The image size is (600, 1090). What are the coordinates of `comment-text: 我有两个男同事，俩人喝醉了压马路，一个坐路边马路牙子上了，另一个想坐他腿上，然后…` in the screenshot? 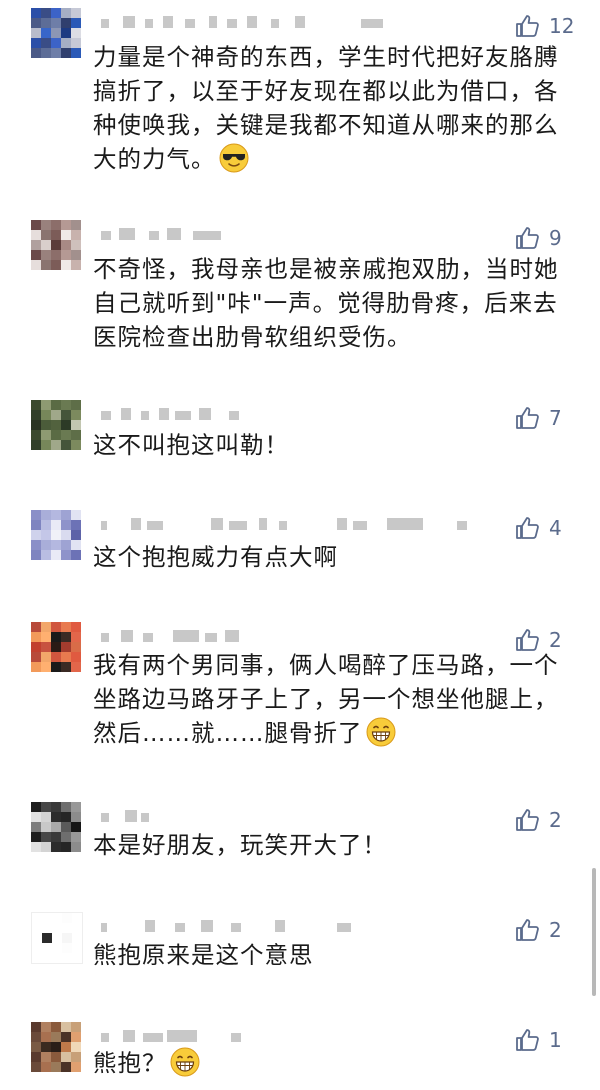 It's located at (326, 699).